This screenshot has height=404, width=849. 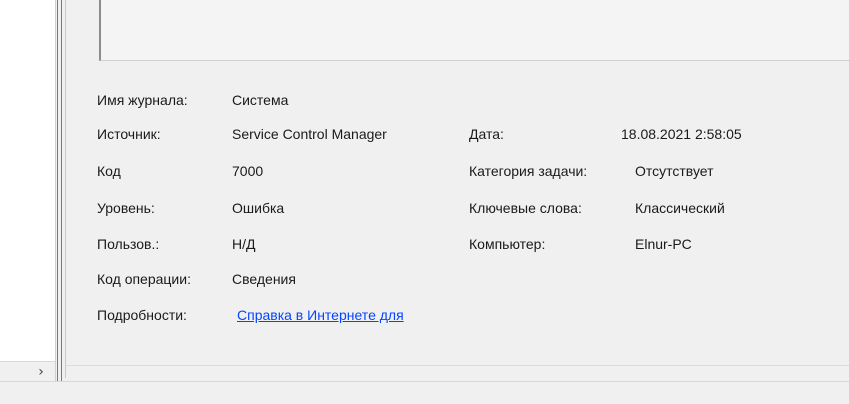 I want to click on opcode-label: Код операции:, so click(x=144, y=279).